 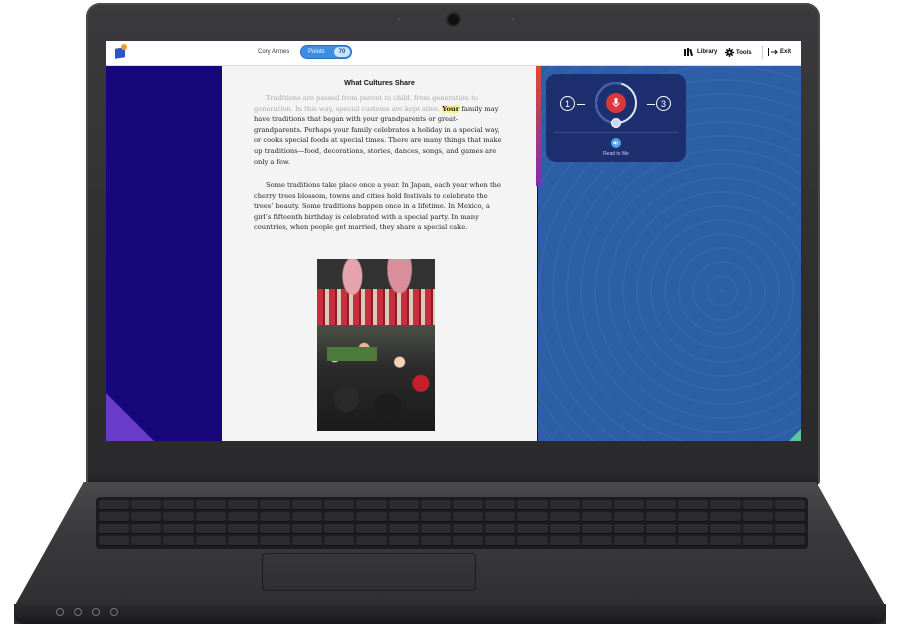 I want to click on laptop-front-edge, so click(x=450, y=614).